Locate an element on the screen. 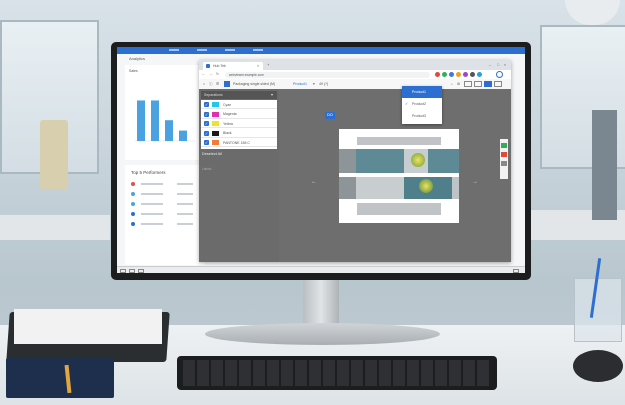 The image size is (625, 405). reload-icon: ↻ is located at coordinates (217, 74).